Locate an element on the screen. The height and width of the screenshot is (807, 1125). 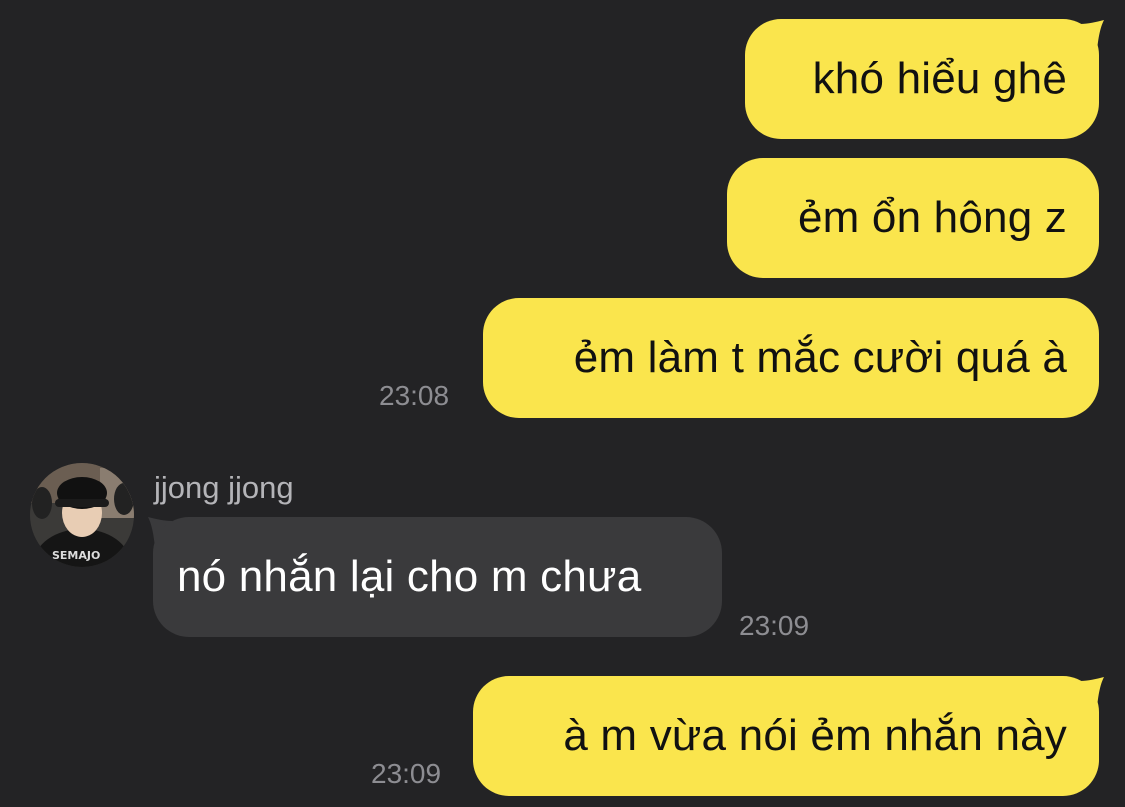
message-text: khó hiểu ghê is located at coordinates (939, 78).